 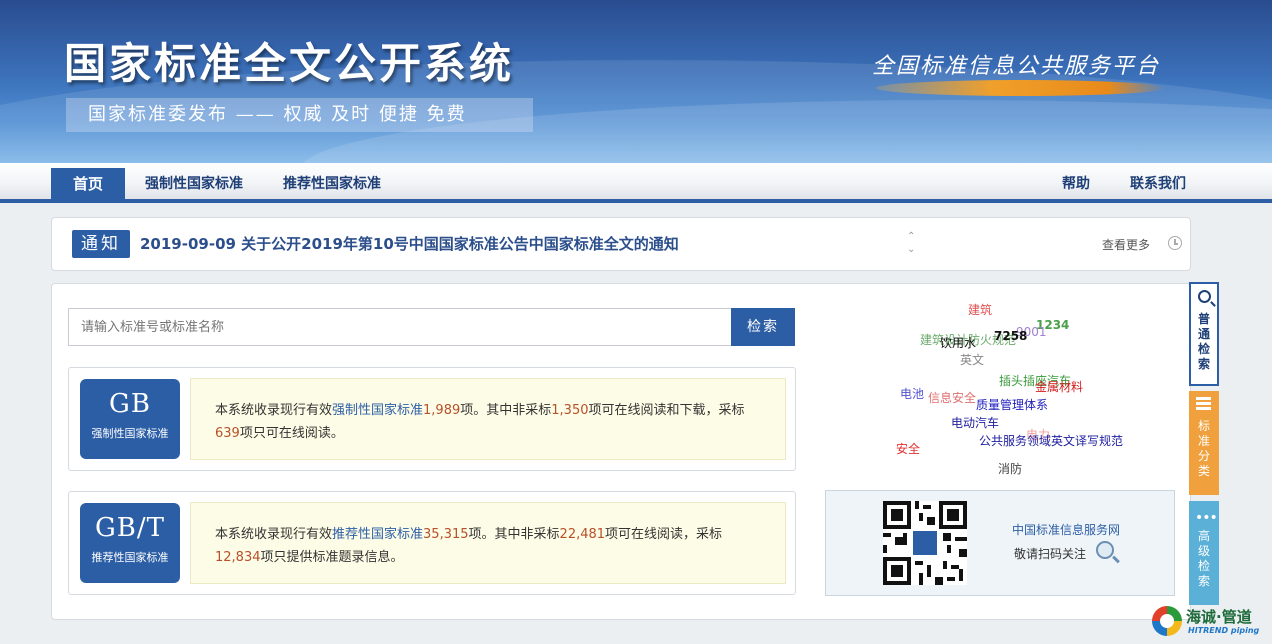 What do you see at coordinates (911, 249) in the screenshot?
I see `chevron-down-icon: ⌄` at bounding box center [911, 249].